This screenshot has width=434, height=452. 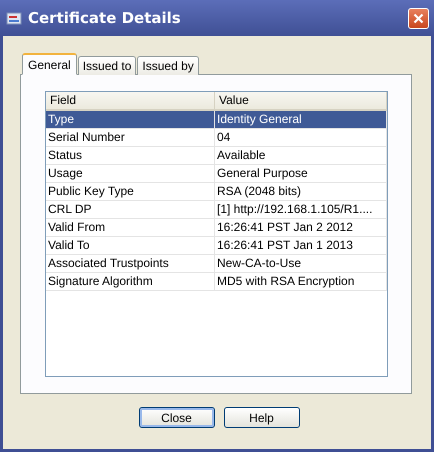 What do you see at coordinates (130, 174) in the screenshot?
I see `table-cell: Usage` at bounding box center [130, 174].